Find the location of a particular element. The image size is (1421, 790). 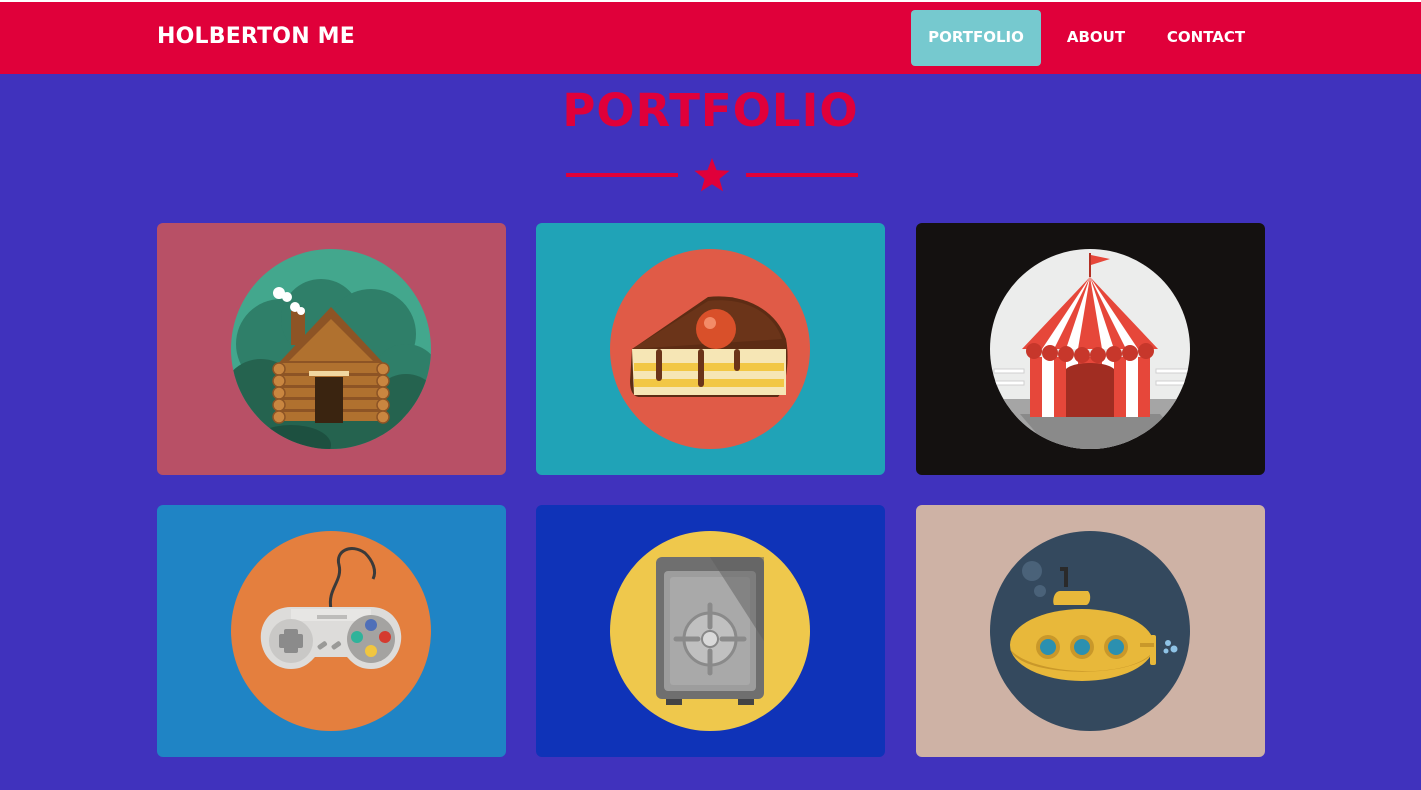

portfolio-item-cabin is located at coordinates (331, 349).